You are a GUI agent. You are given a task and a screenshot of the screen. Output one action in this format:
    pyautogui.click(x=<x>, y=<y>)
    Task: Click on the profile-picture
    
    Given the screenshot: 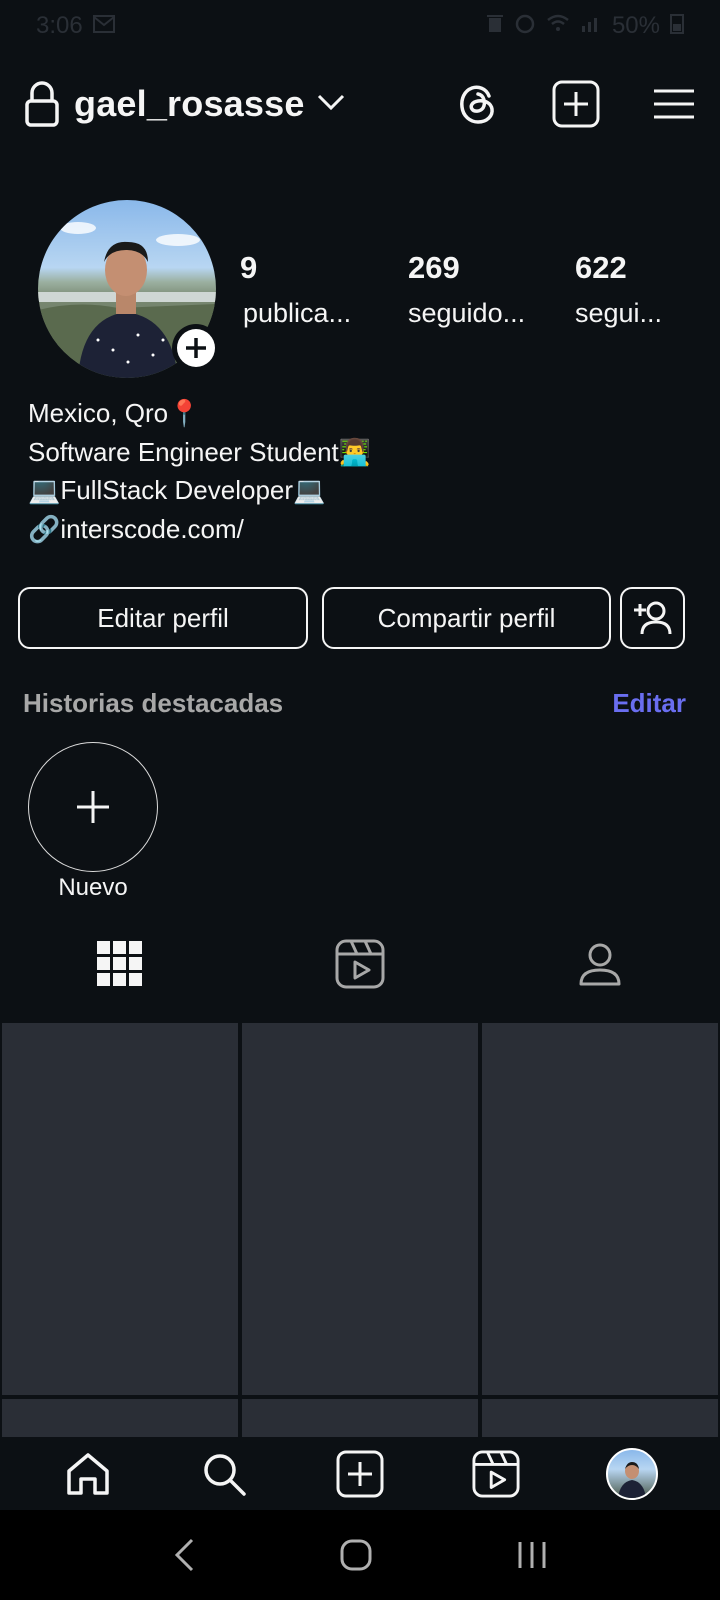 What is the action you would take?
    pyautogui.click(x=129, y=289)
    